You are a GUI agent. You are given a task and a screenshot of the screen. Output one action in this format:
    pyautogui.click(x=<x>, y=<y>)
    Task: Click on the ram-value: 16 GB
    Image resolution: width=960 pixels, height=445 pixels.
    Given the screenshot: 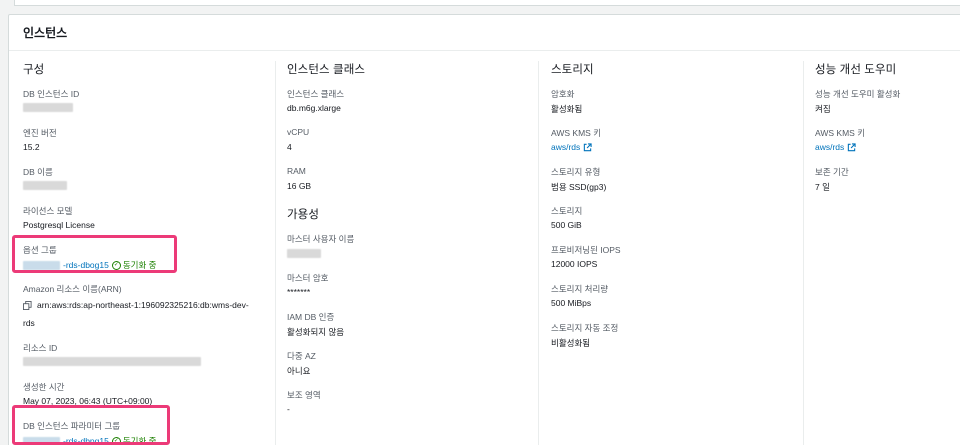 What is the action you would take?
    pyautogui.click(x=299, y=186)
    